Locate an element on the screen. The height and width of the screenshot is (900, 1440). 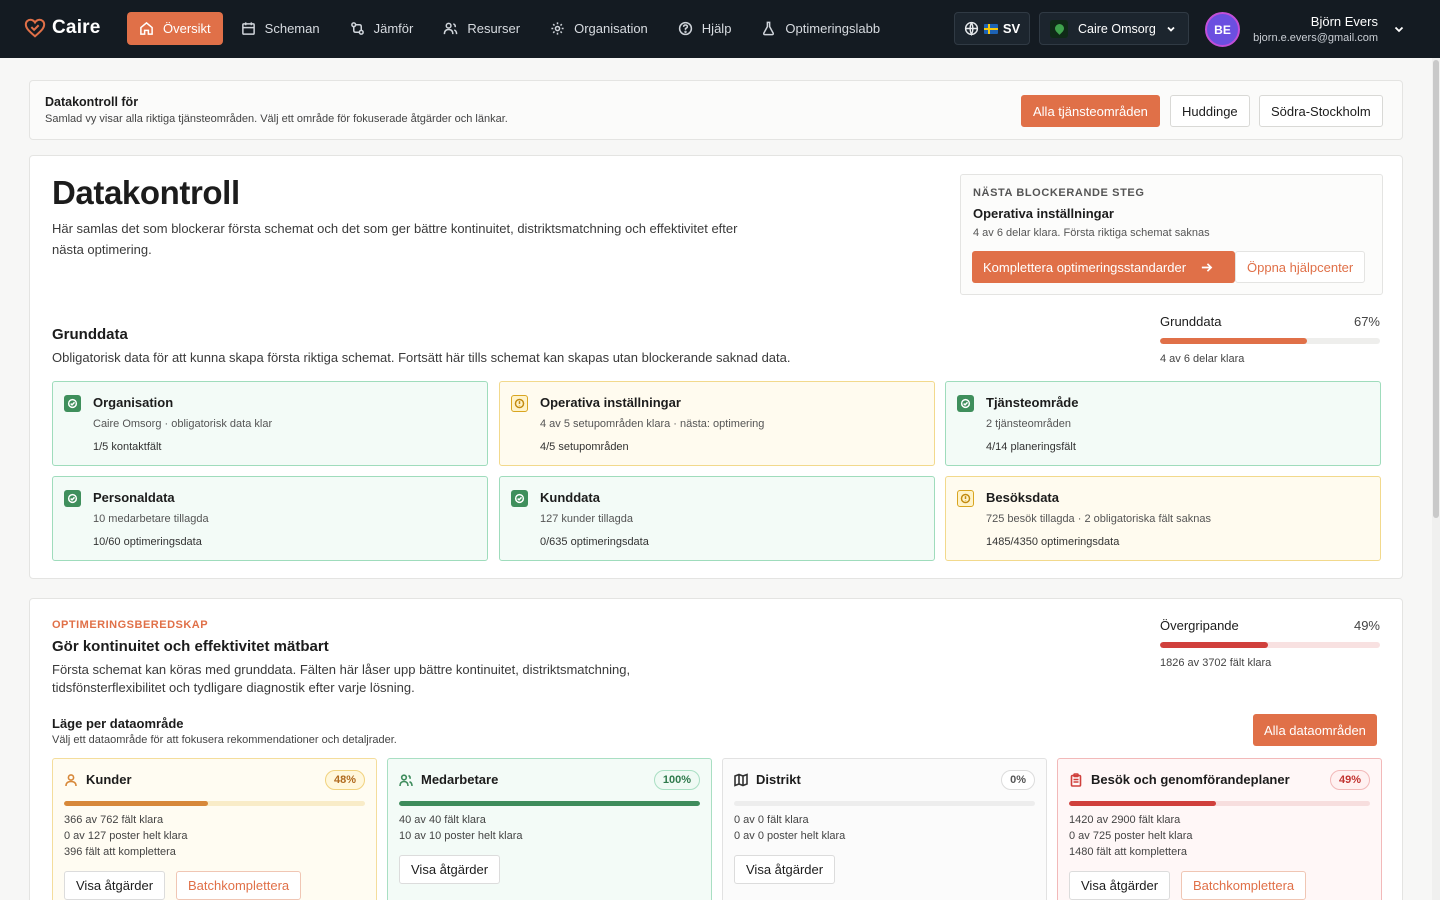
nav-item-label: Resurser is located at coordinates (494, 28).